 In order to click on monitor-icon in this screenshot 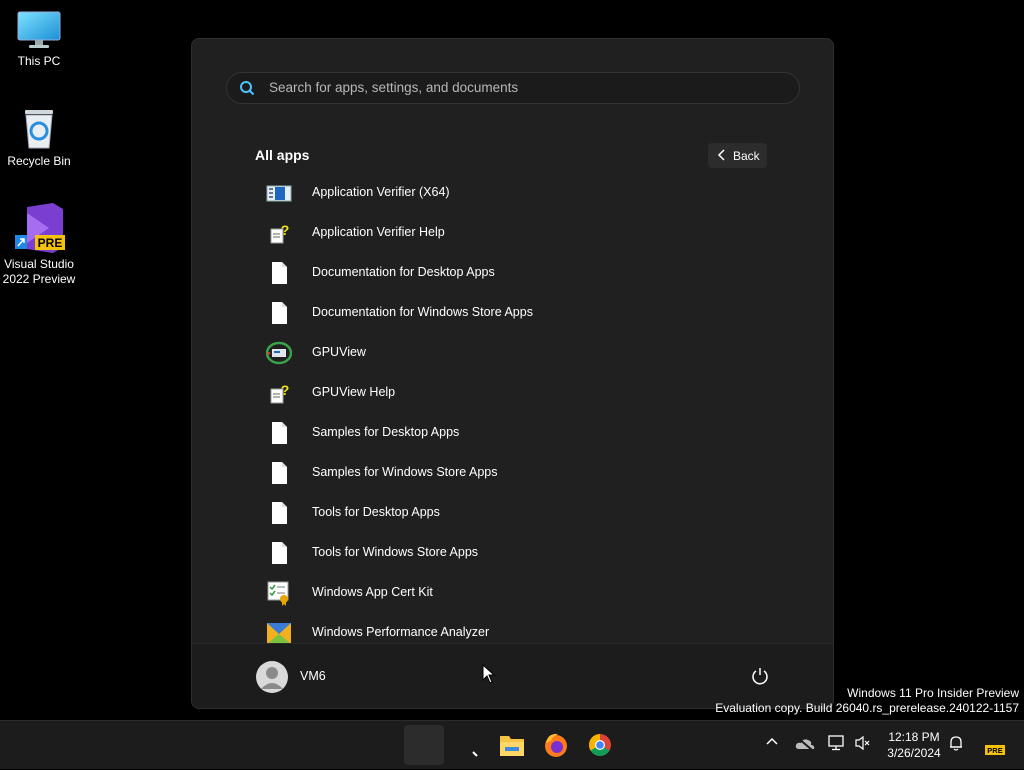, I will do `click(39, 29)`.